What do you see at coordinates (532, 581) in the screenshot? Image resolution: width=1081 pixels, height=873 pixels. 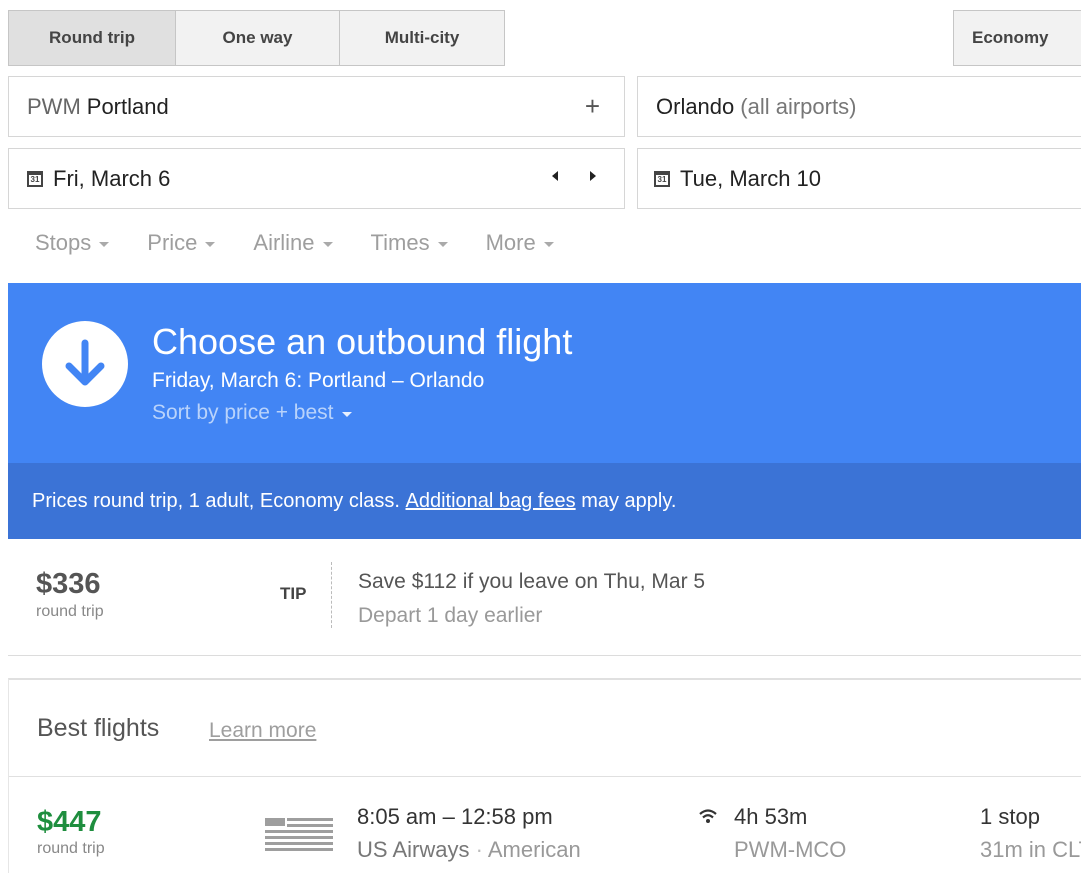 I see `tip-message: Save $112 if you leave on Thu, Mar 5` at bounding box center [532, 581].